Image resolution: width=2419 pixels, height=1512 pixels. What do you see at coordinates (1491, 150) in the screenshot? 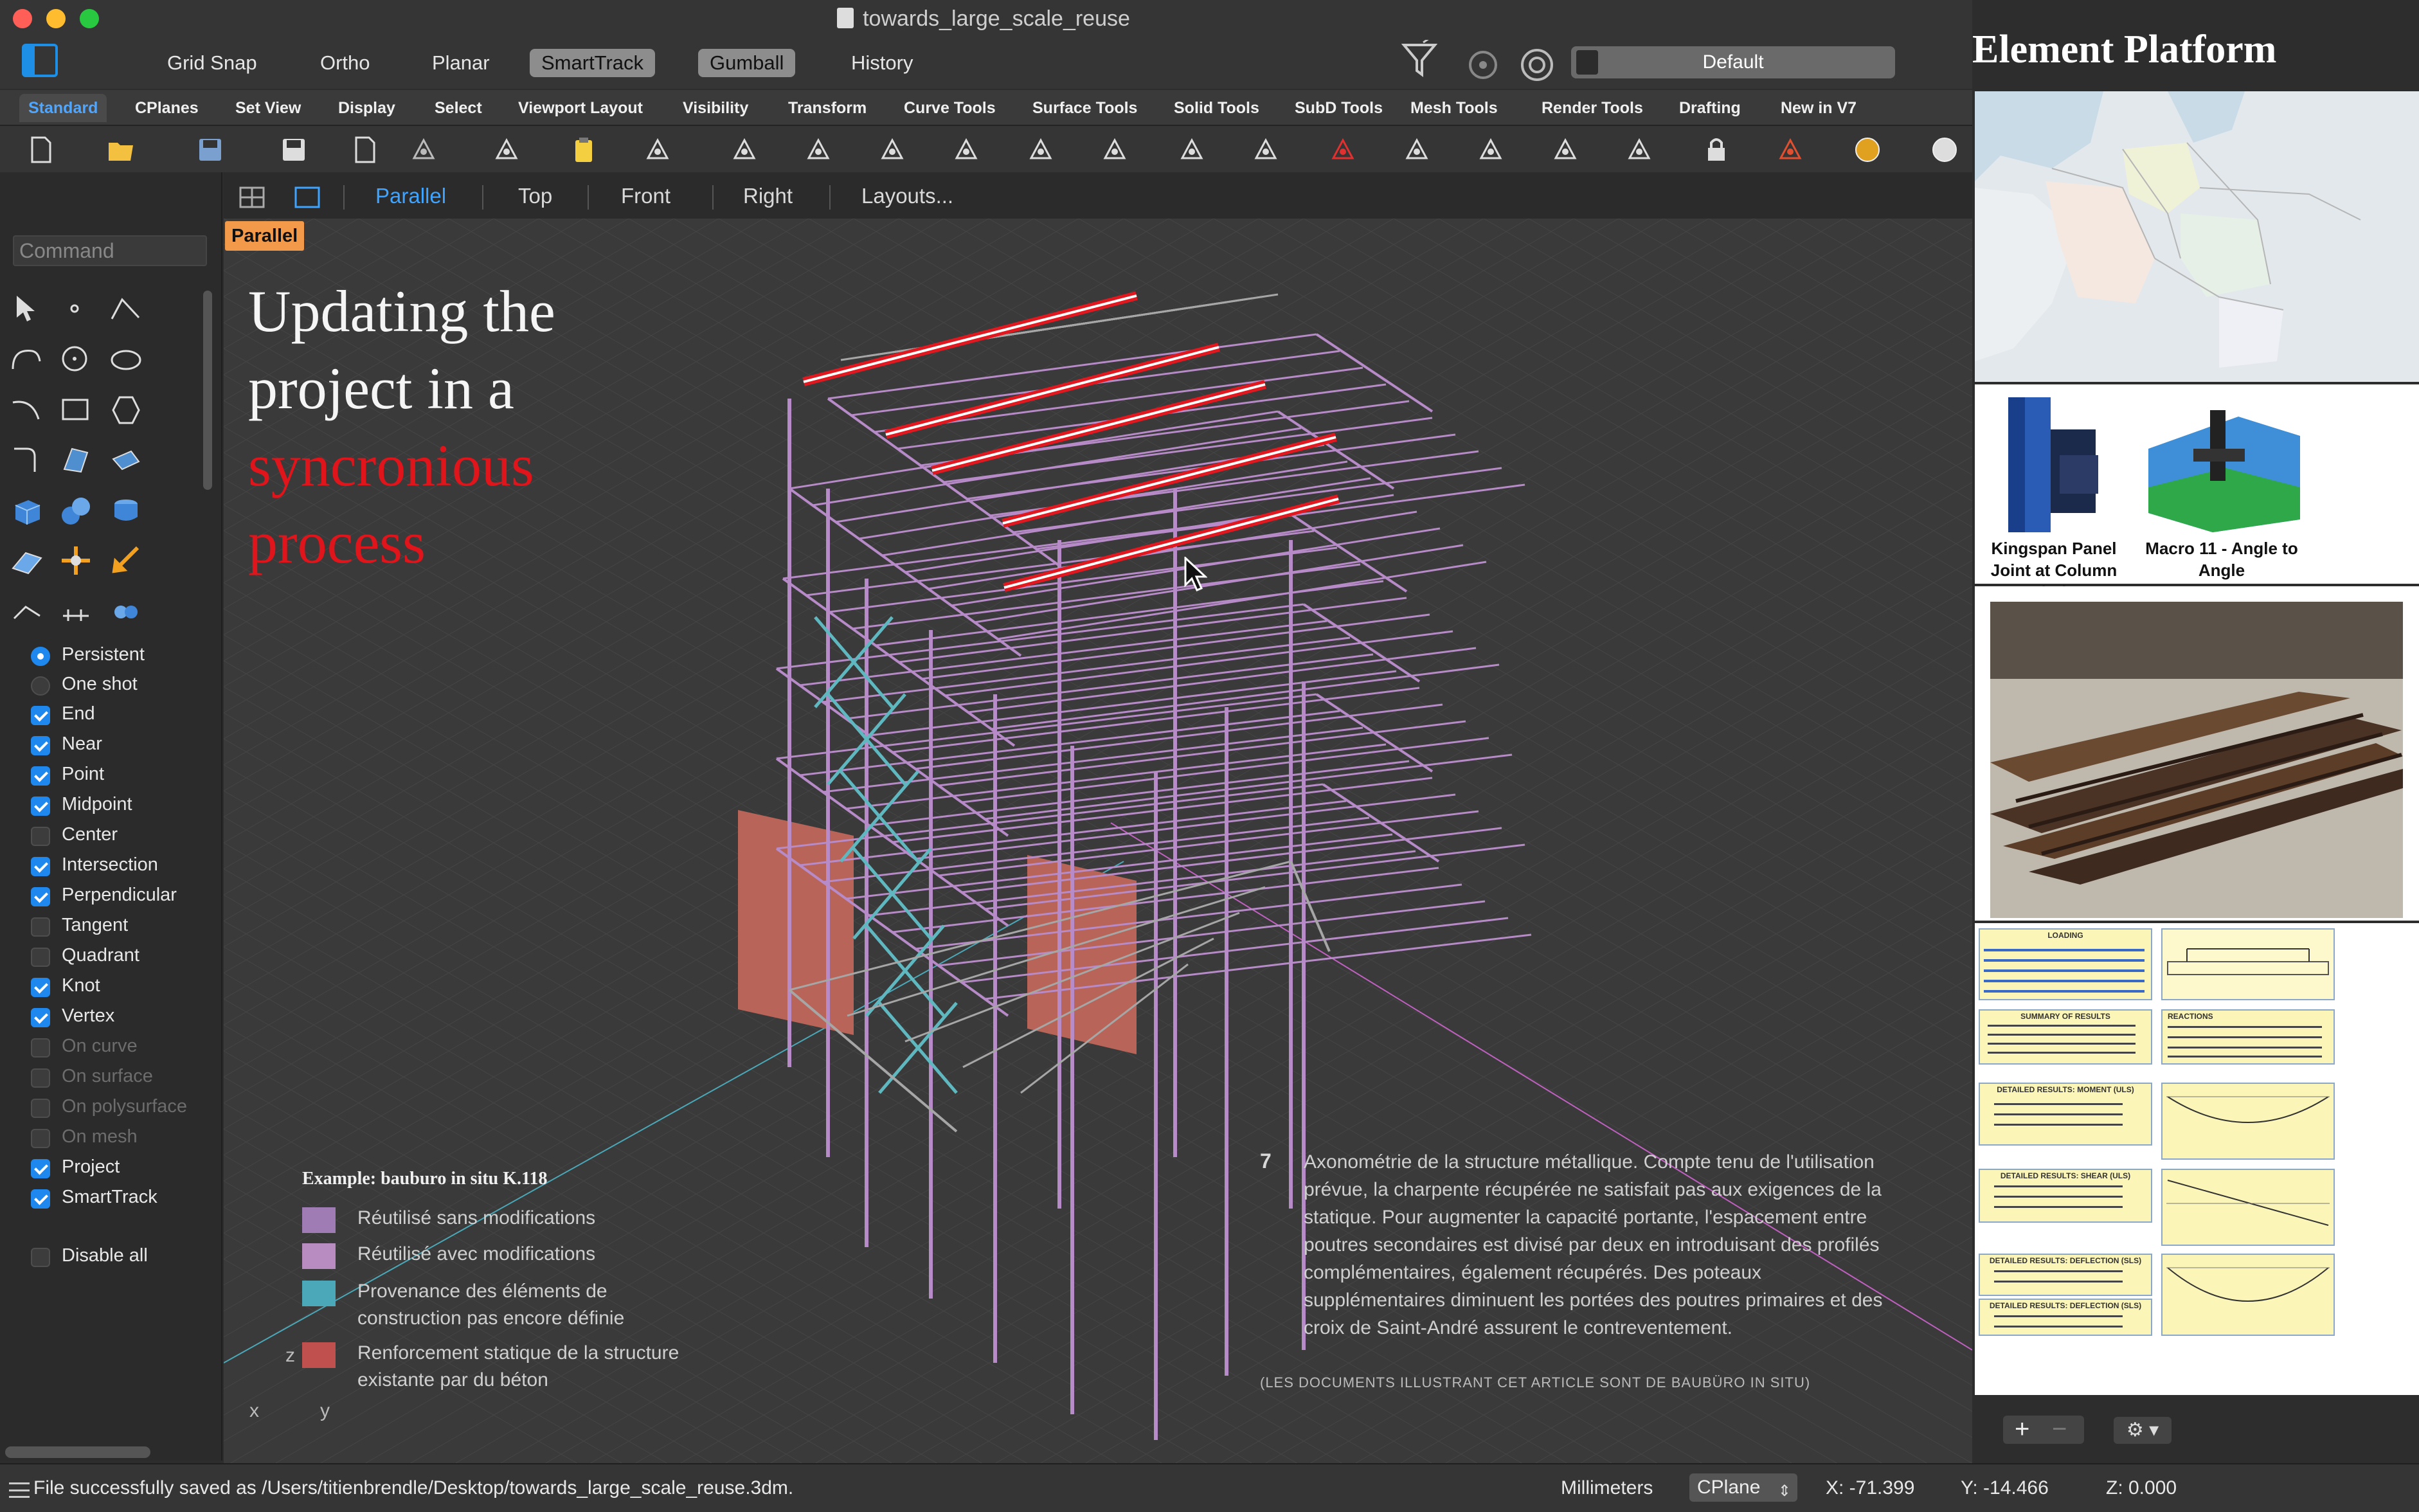
I see `ghosted-icon` at bounding box center [1491, 150].